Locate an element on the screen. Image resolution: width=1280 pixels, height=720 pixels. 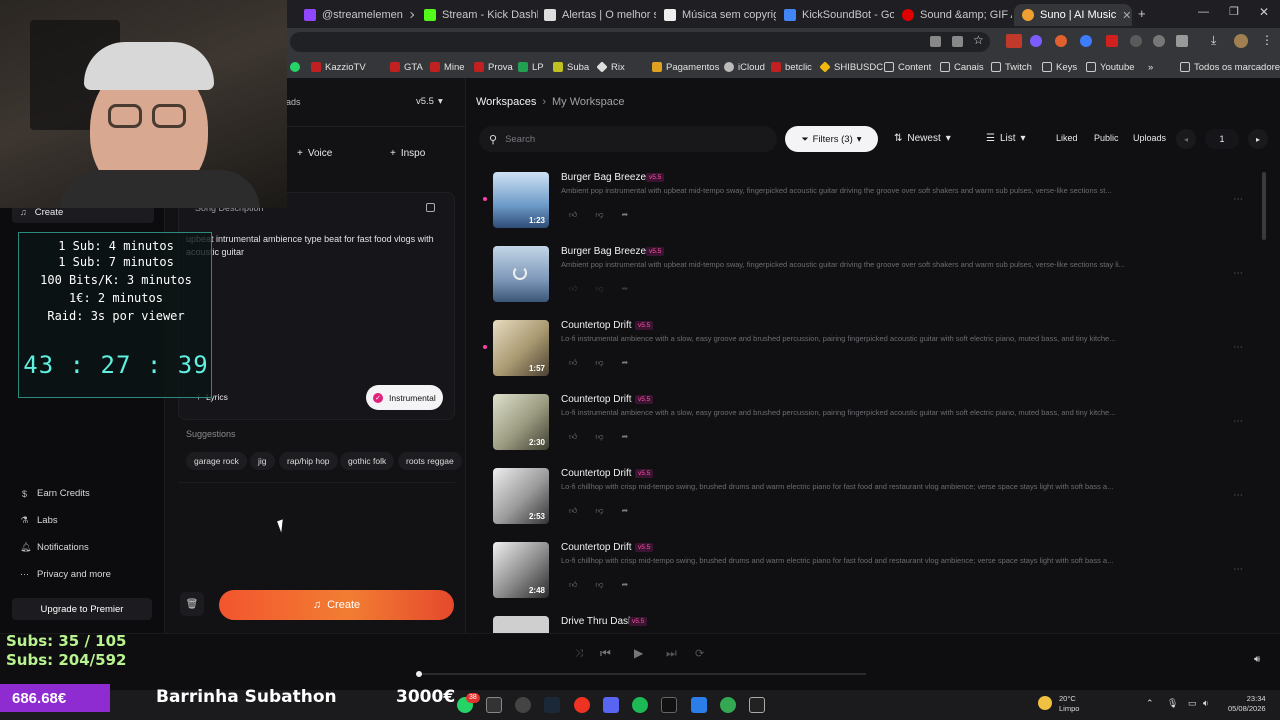
progress-handle is located at coordinates (419, 674).